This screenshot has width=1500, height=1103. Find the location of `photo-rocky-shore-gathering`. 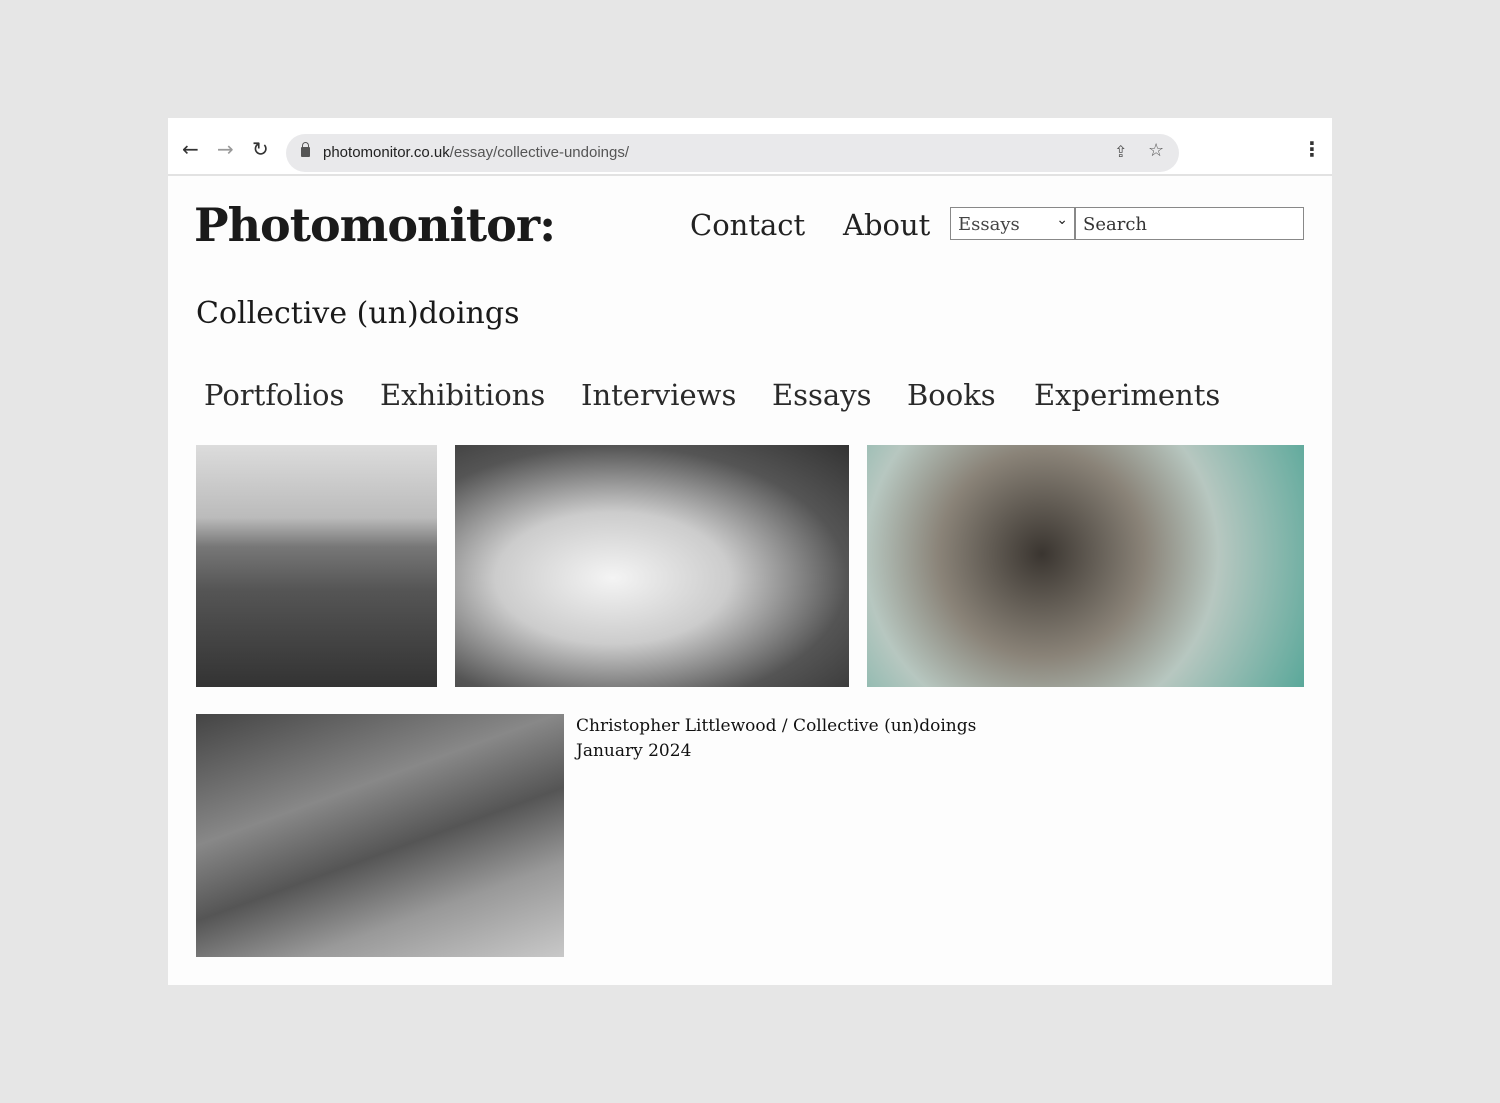

photo-rocky-shore-gathering is located at coordinates (380, 835).